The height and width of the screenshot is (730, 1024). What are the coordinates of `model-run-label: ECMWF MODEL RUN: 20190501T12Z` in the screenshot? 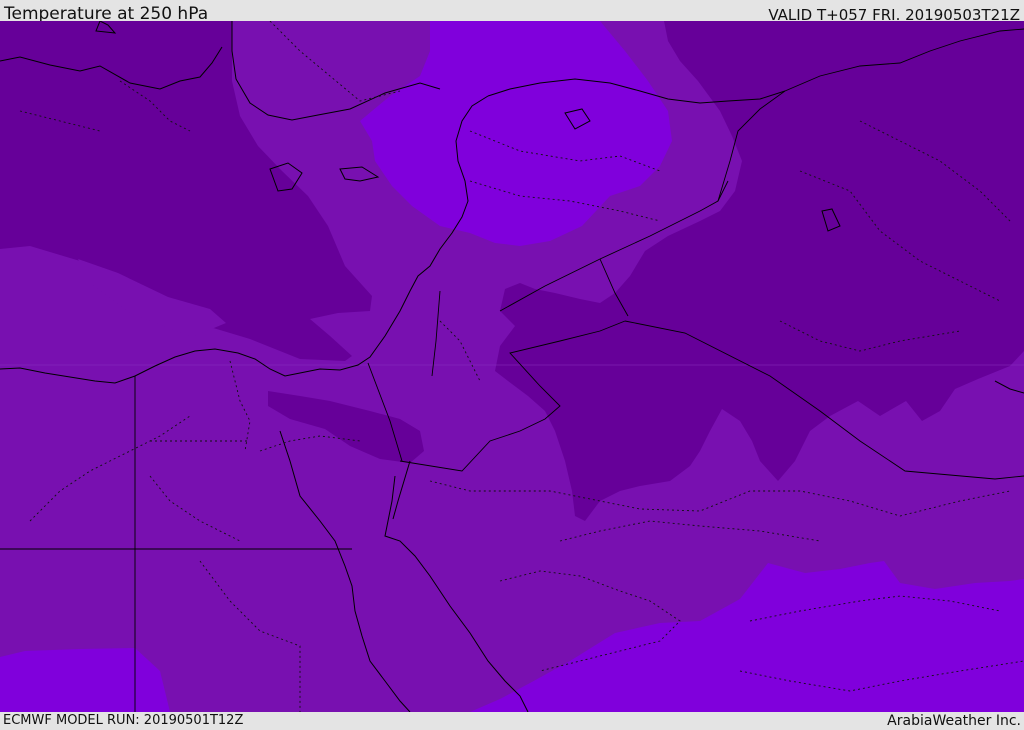 It's located at (123, 720).